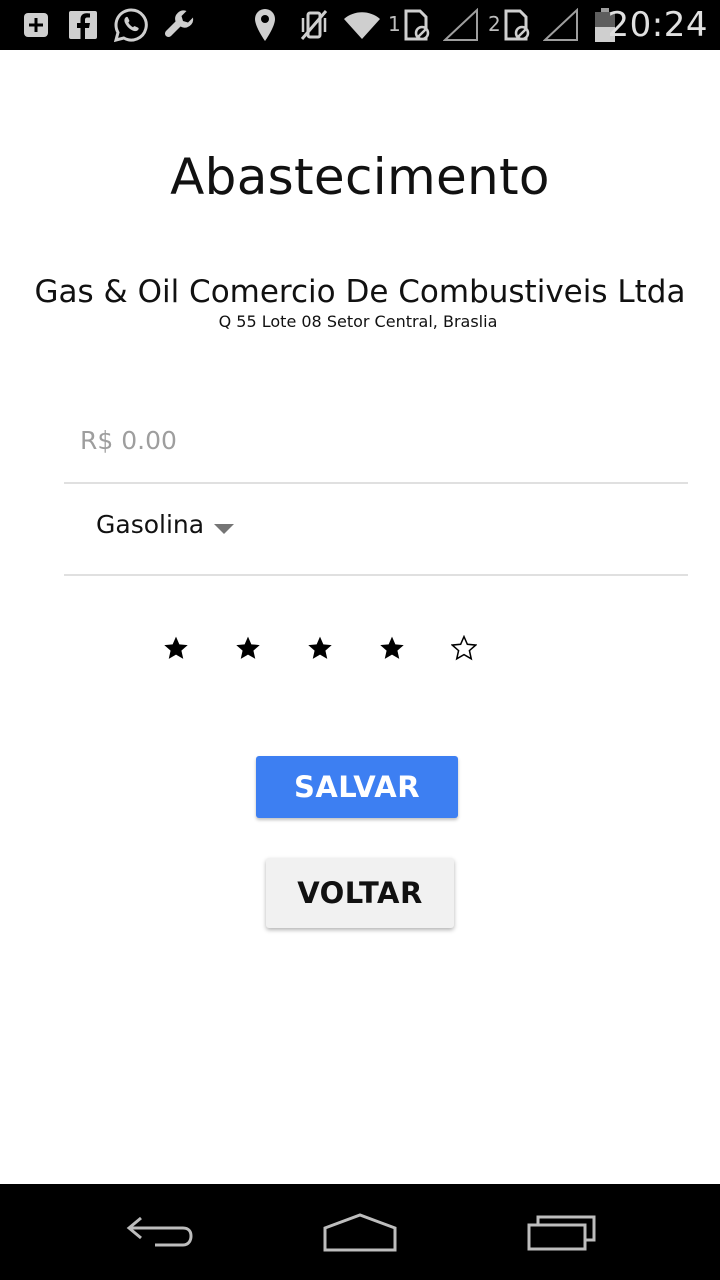 This screenshot has height=1280, width=720. What do you see at coordinates (360, 177) in the screenshot?
I see `page-title: Abastecimento` at bounding box center [360, 177].